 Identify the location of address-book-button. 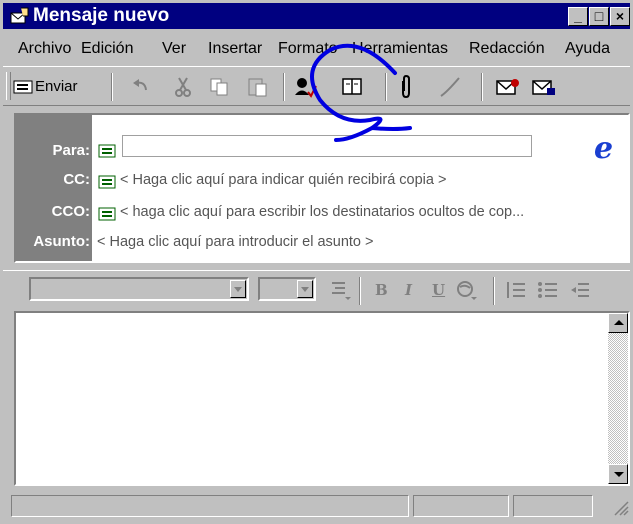
(352, 87).